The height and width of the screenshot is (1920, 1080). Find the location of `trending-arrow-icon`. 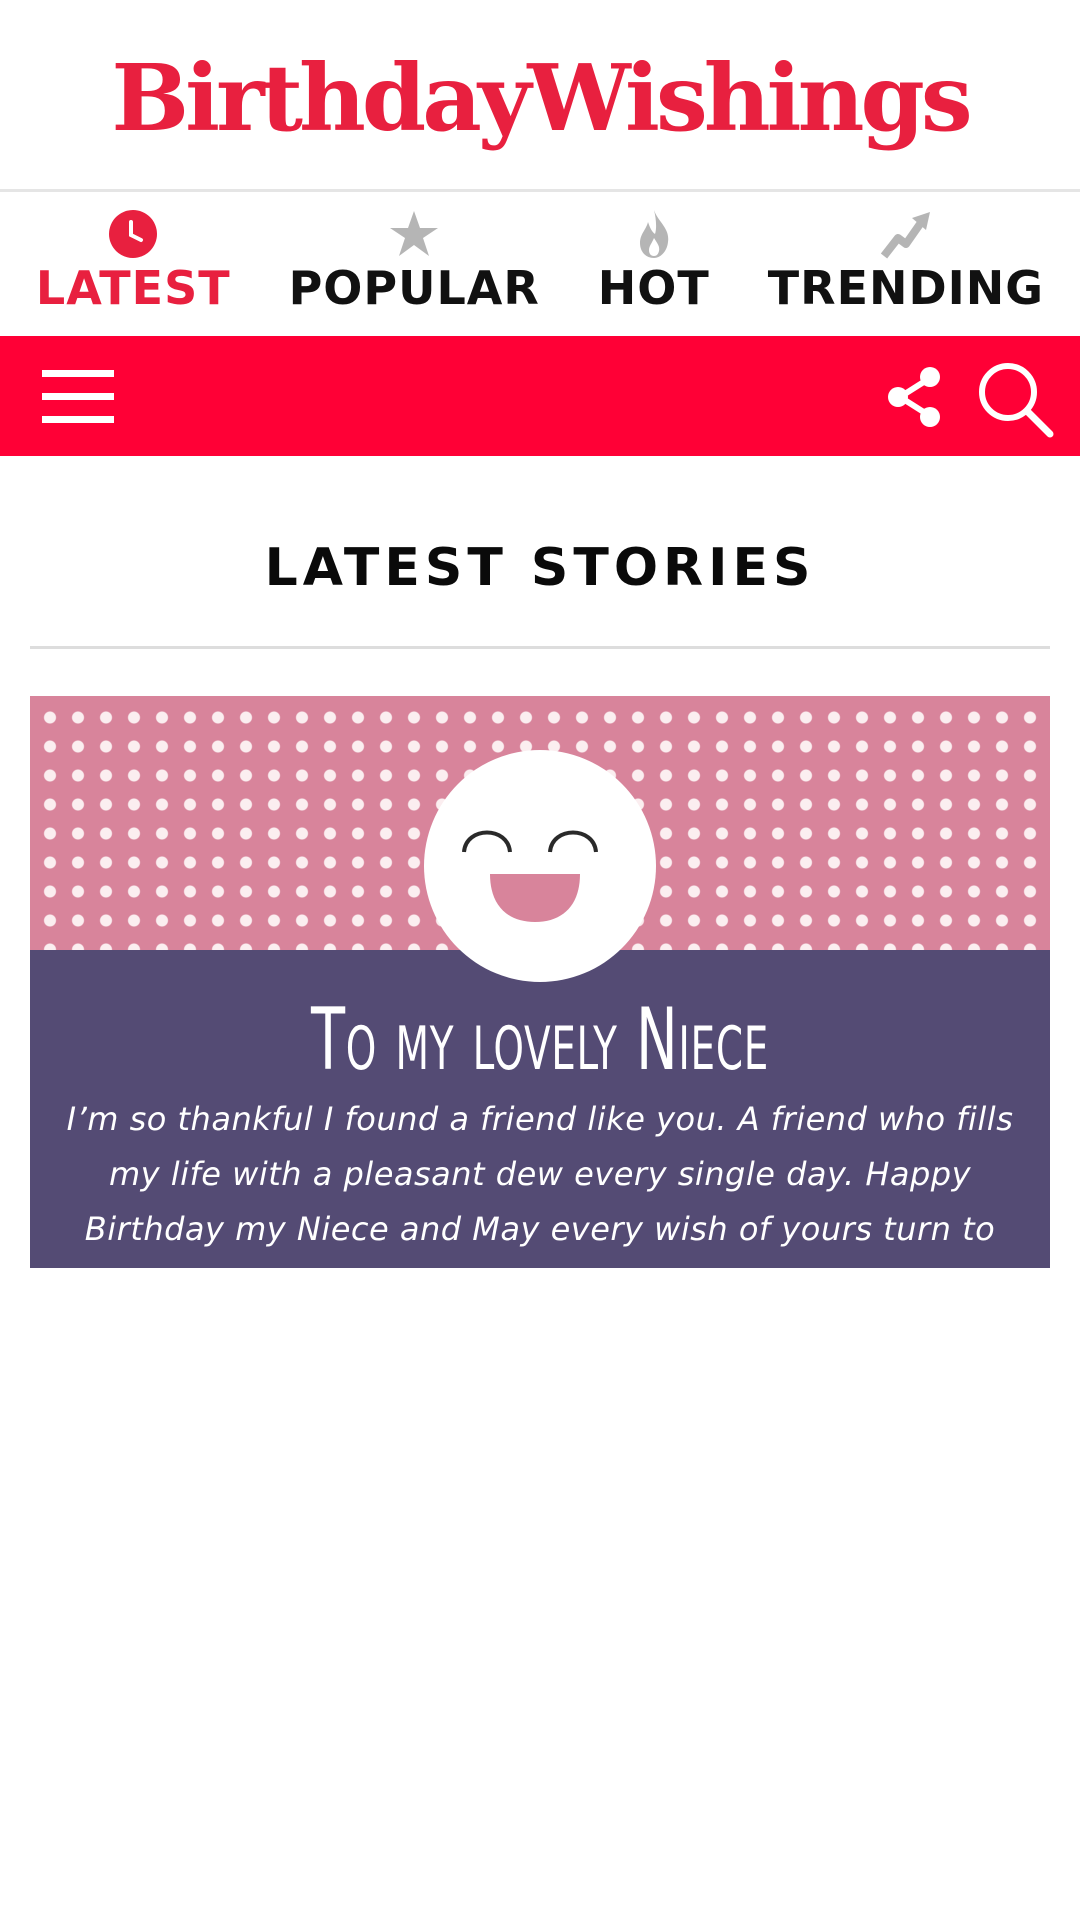

trending-arrow-icon is located at coordinates (905, 235).